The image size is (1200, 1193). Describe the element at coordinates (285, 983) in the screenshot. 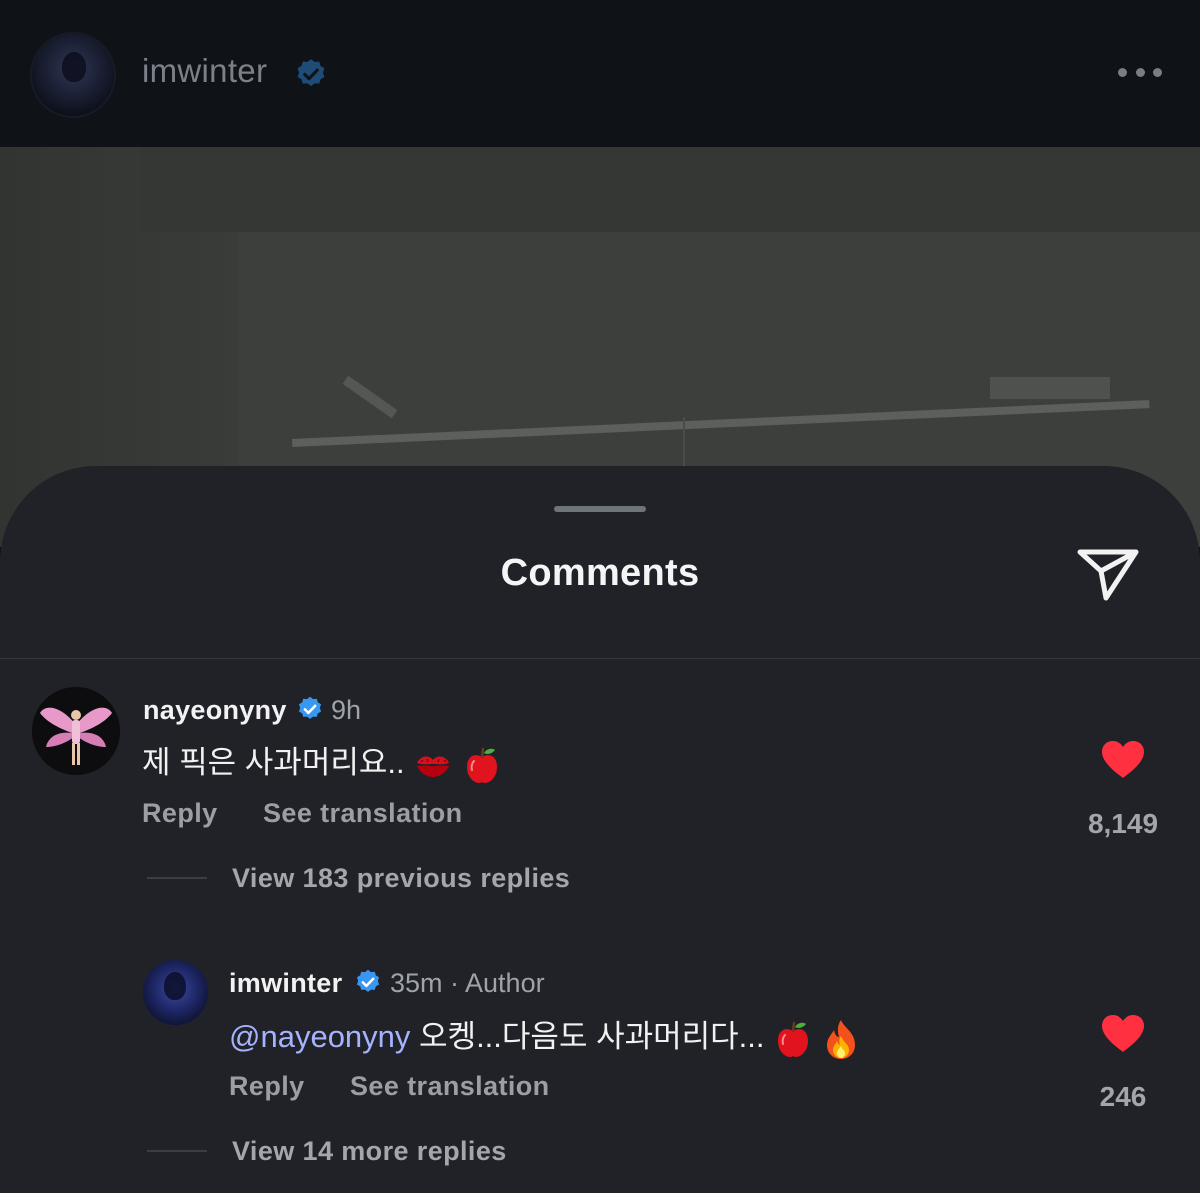

I see `comment-username: imwinter` at that location.